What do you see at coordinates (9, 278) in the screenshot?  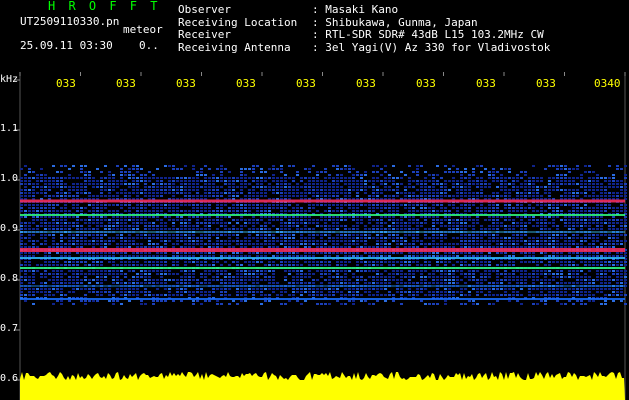 I see `y-tick-label: 0.8` at bounding box center [9, 278].